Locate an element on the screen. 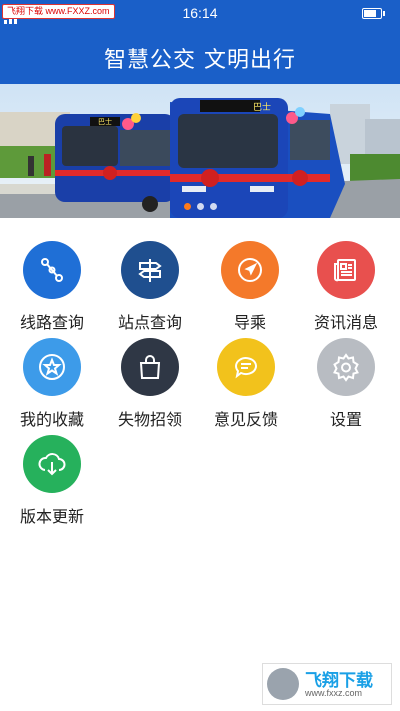 Image resolution: width=400 pixels, height=711 pixels. bus-sign-left: 巴士 is located at coordinates (105, 121).